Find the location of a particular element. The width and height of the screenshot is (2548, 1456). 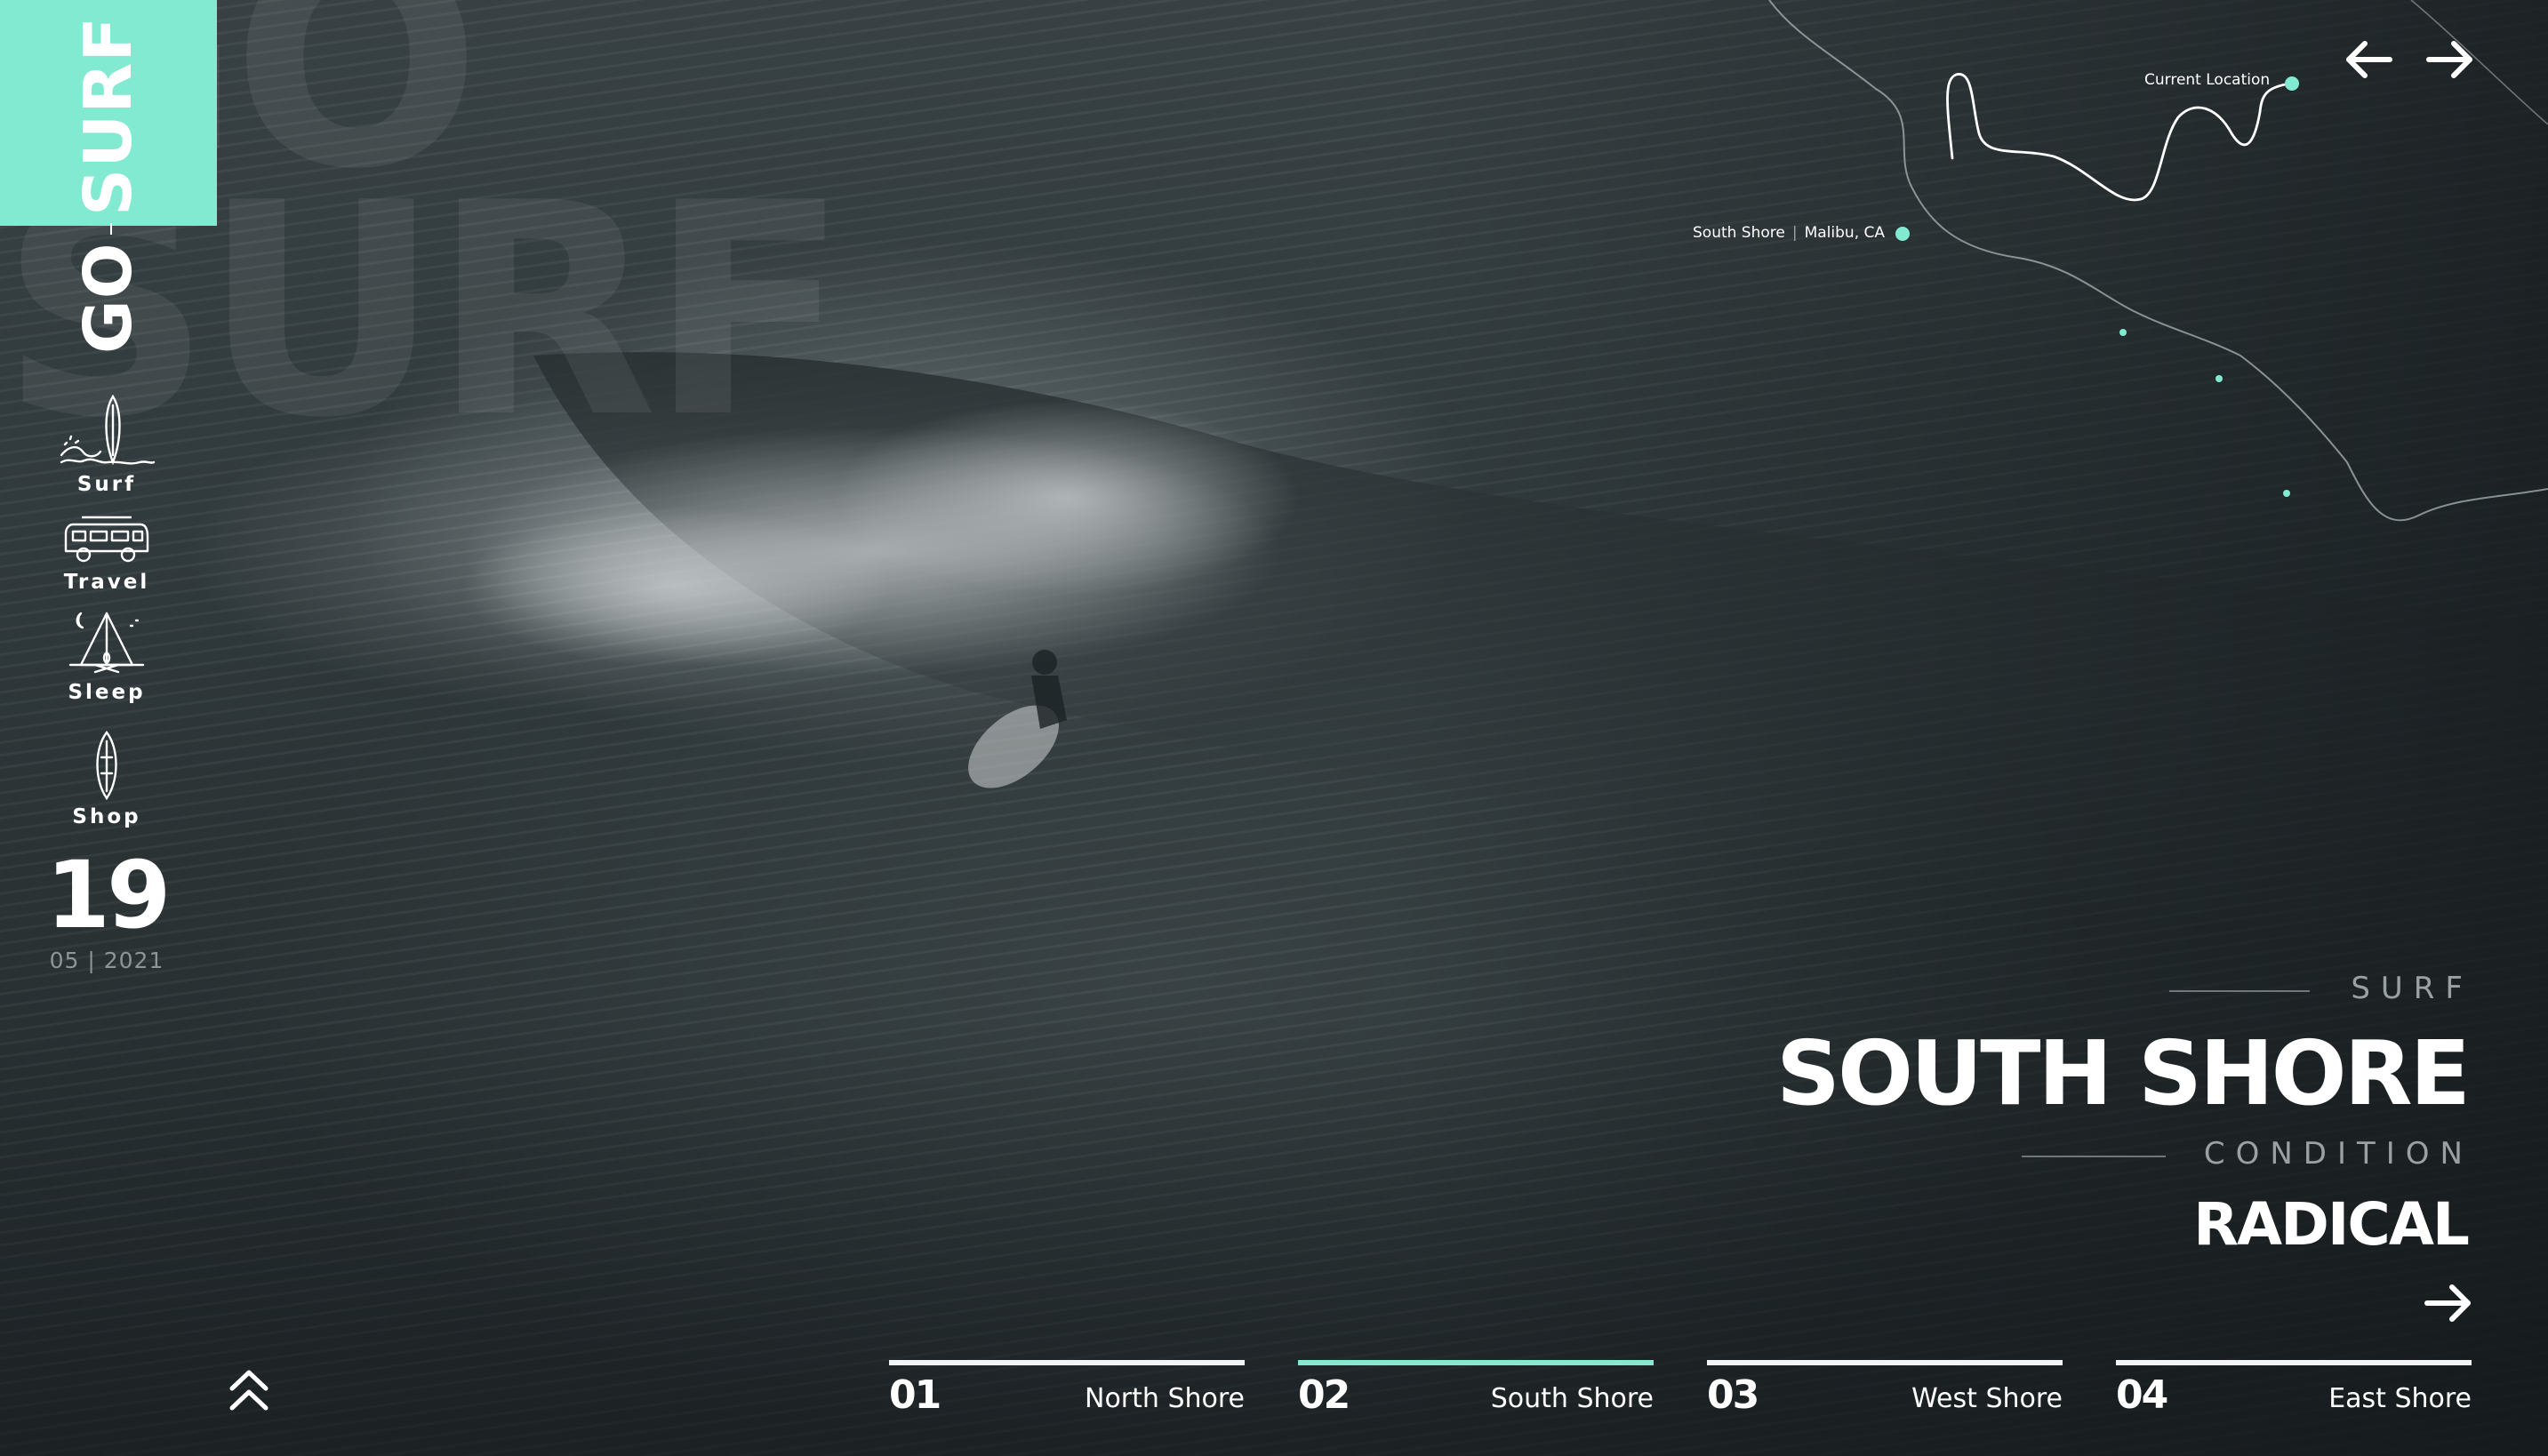

sidebar-item-shop: Shop is located at coordinates (106, 779).